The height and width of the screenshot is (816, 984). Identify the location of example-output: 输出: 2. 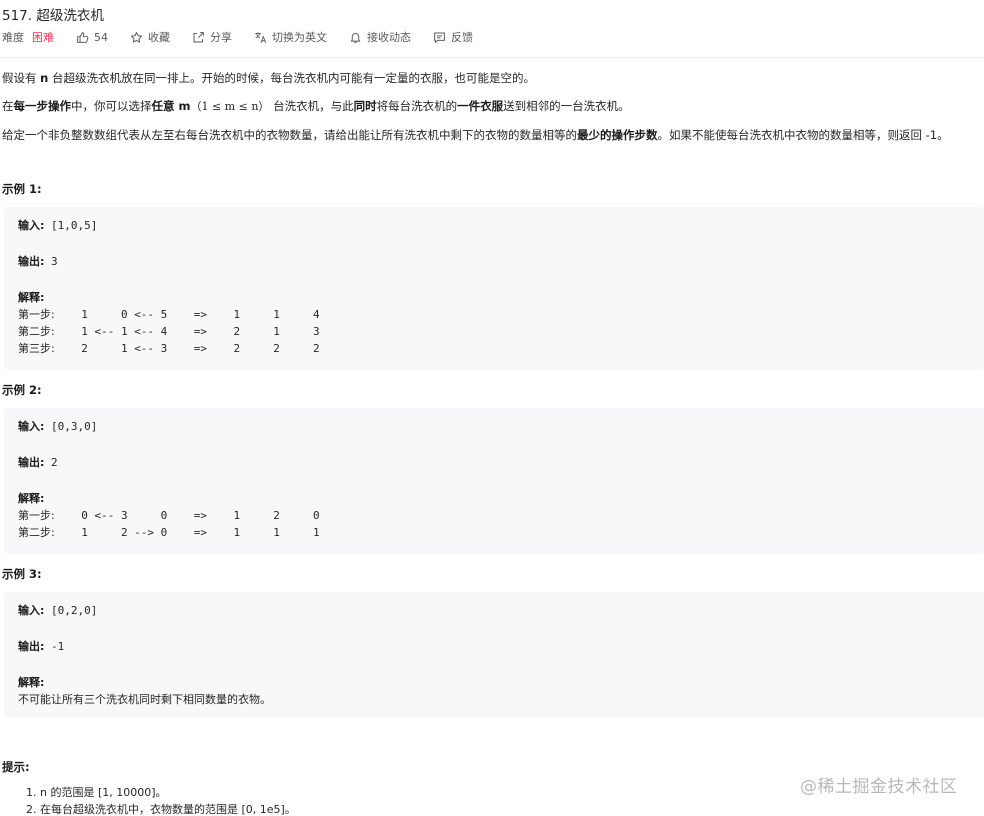
(38, 462).